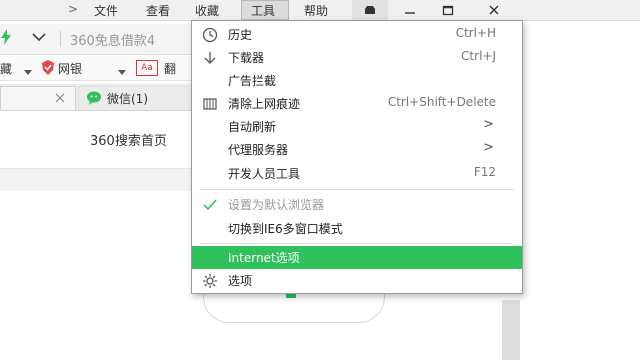  I want to click on menu-item-history: 历史 Ctrl+H, so click(357, 34).